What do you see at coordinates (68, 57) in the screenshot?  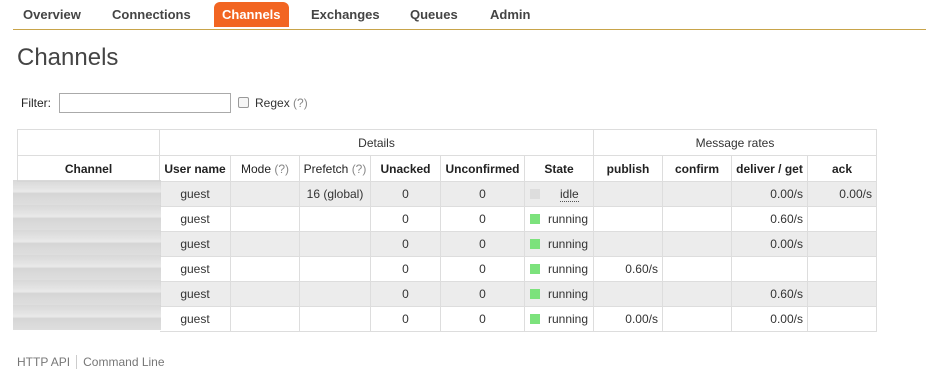 I see `page-title: Channels` at bounding box center [68, 57].